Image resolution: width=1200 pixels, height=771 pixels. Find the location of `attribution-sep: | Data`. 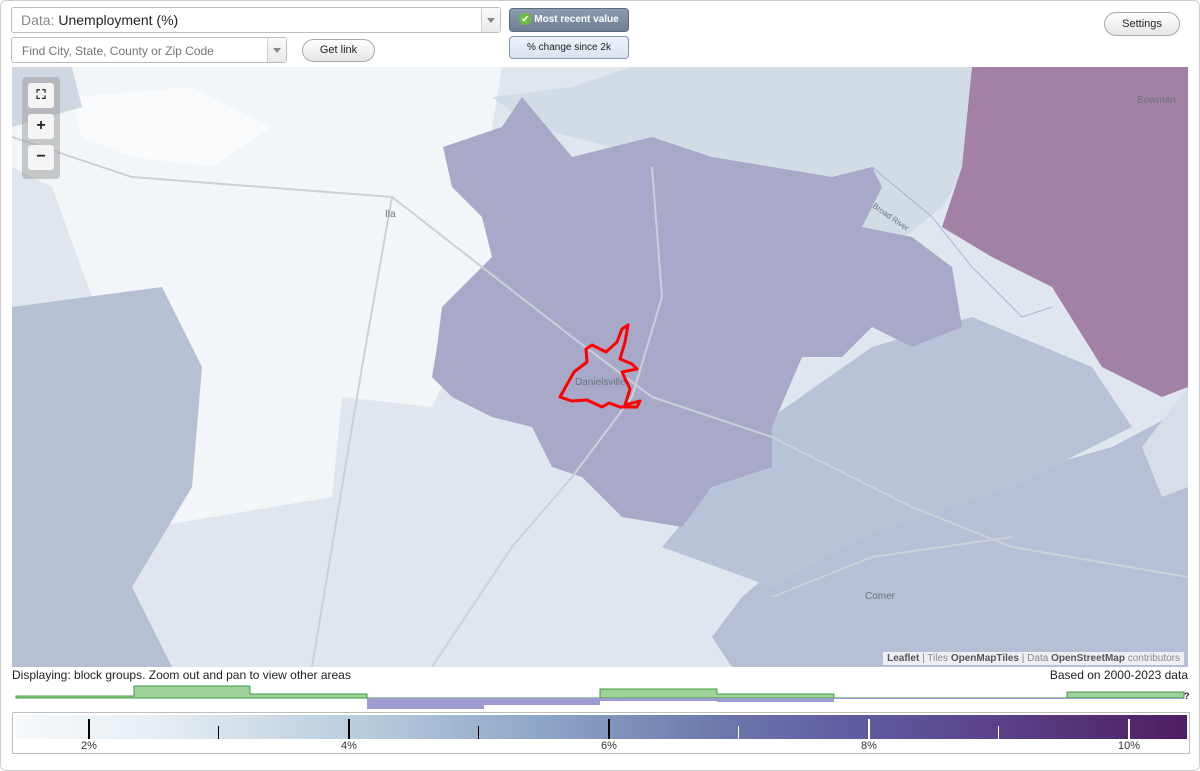

attribution-sep: | Data is located at coordinates (1035, 658).